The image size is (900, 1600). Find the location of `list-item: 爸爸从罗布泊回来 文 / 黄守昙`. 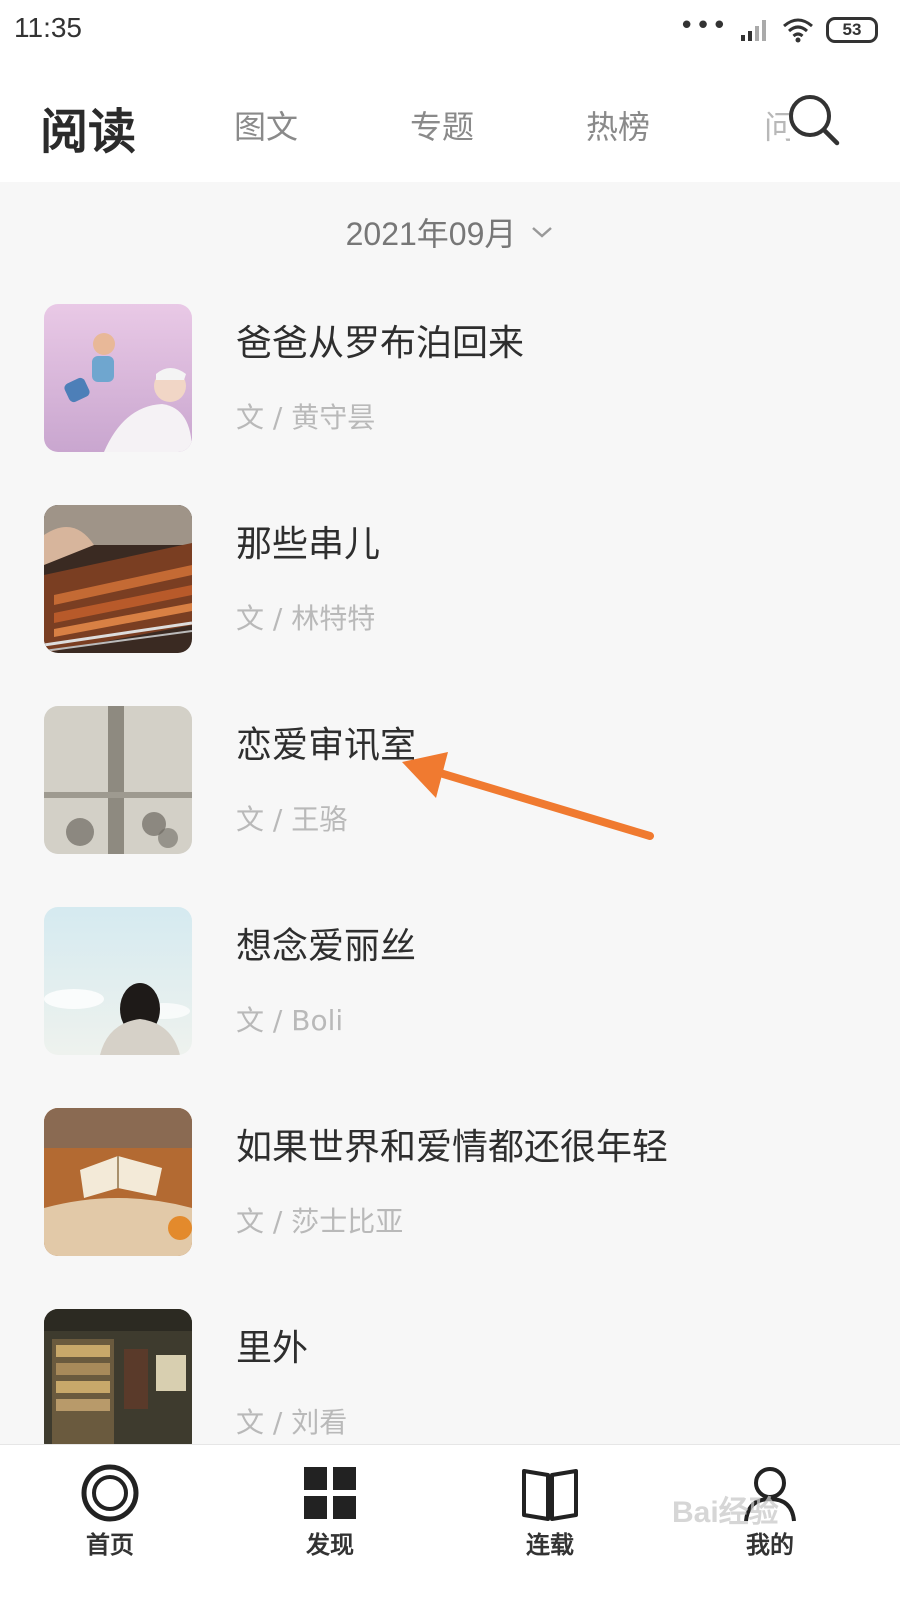

list-item: 爸爸从罗布泊回来 文 / 黄守昙 is located at coordinates (450, 379).